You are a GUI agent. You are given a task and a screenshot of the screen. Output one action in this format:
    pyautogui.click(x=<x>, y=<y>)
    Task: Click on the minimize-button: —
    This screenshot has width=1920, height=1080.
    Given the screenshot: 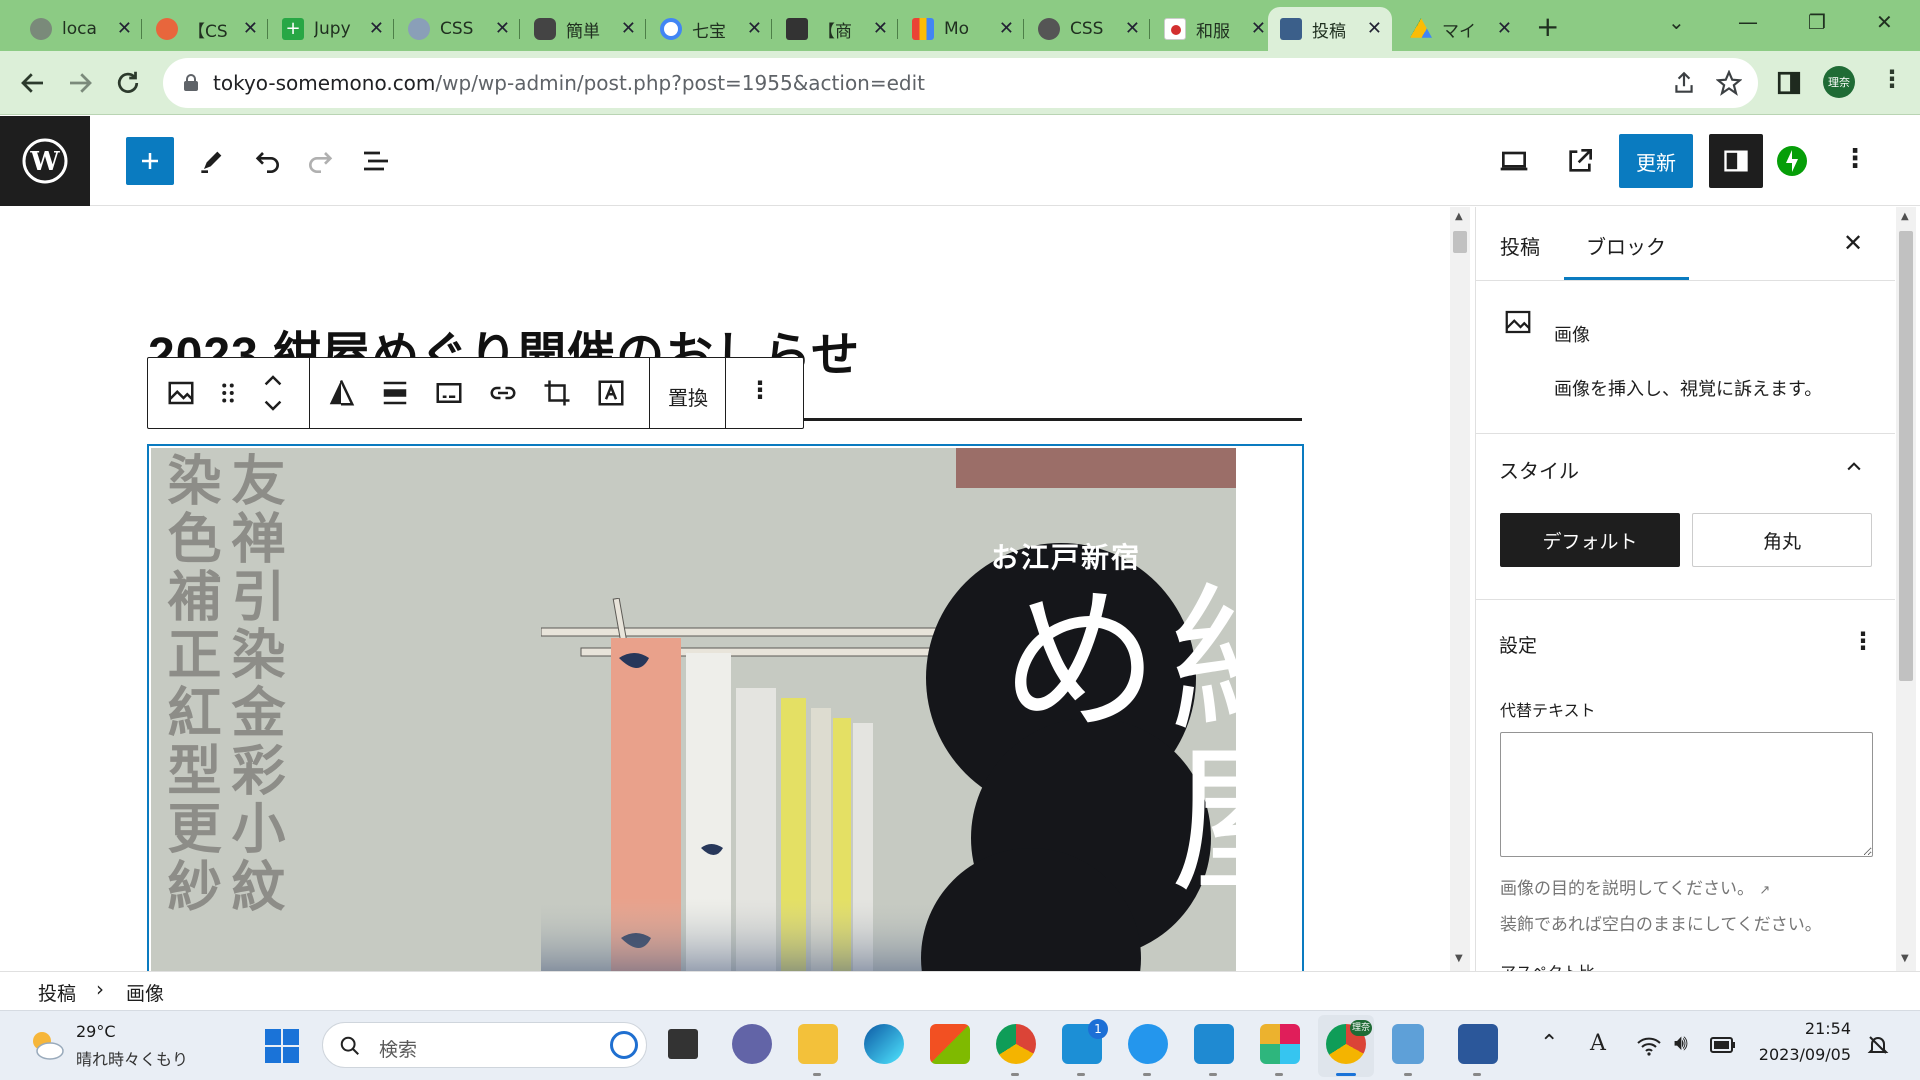 What is the action you would take?
    pyautogui.click(x=1748, y=22)
    